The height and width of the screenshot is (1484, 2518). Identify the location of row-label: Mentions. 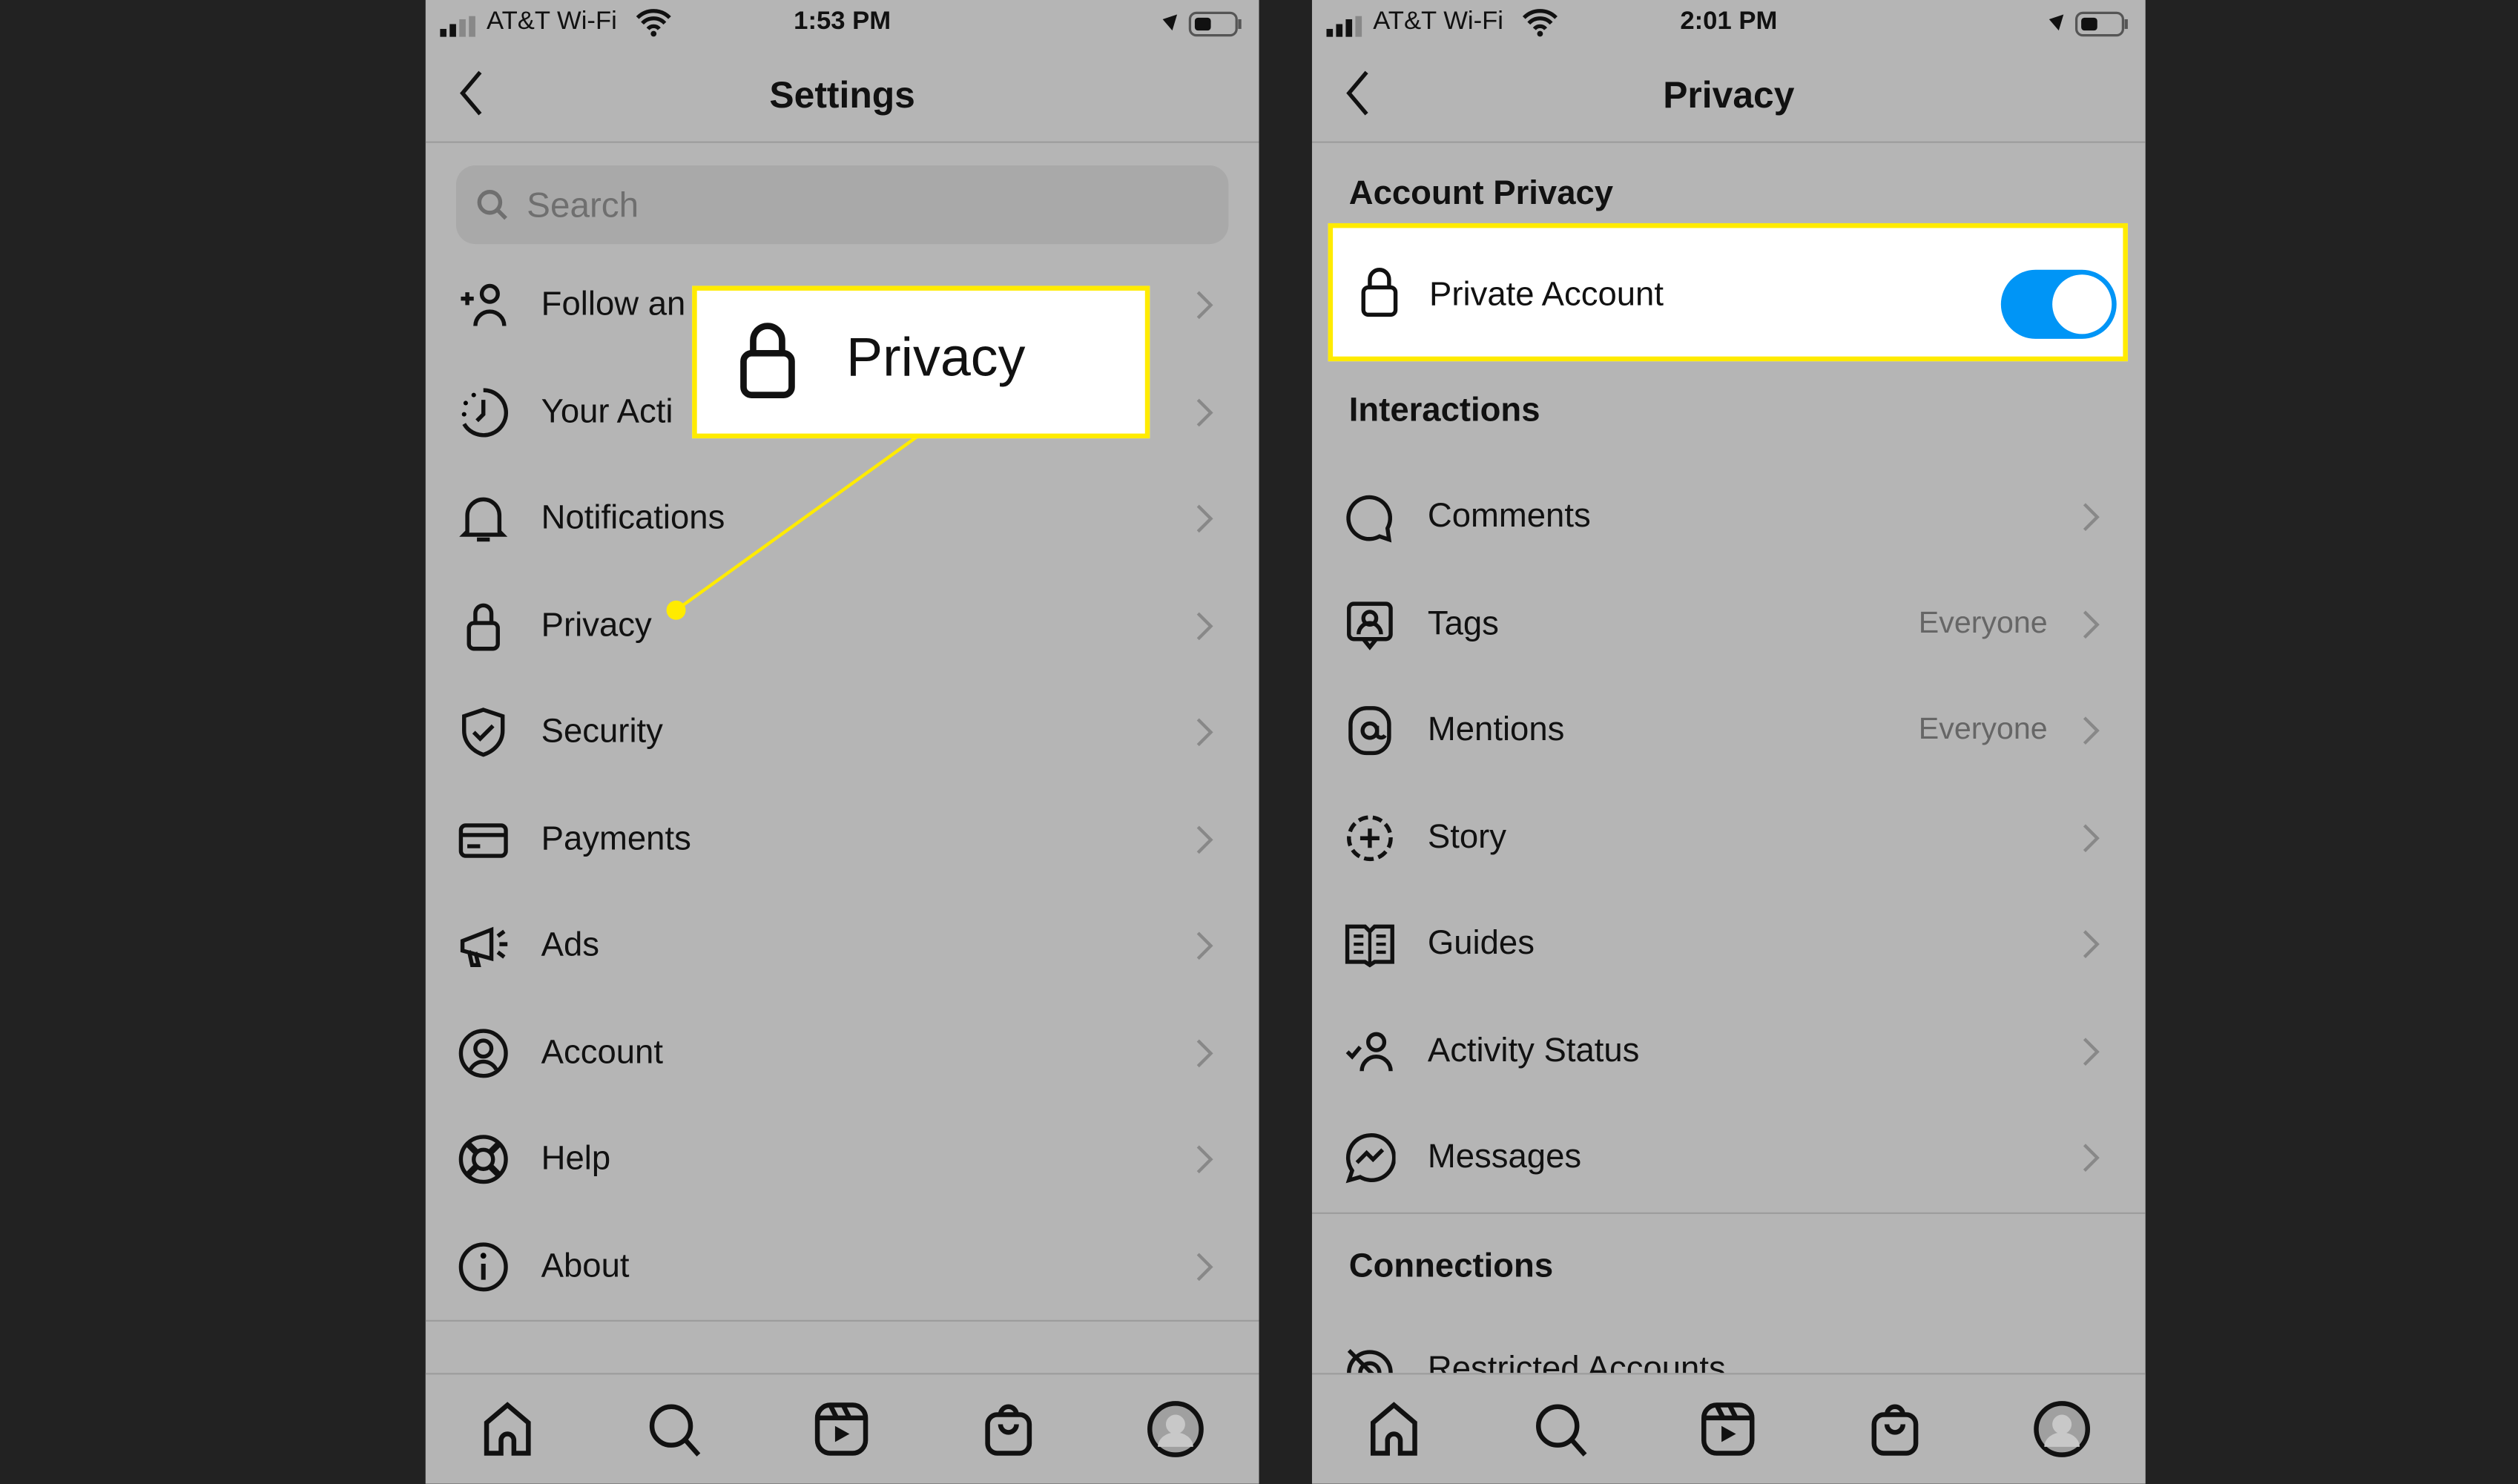
(1496, 729).